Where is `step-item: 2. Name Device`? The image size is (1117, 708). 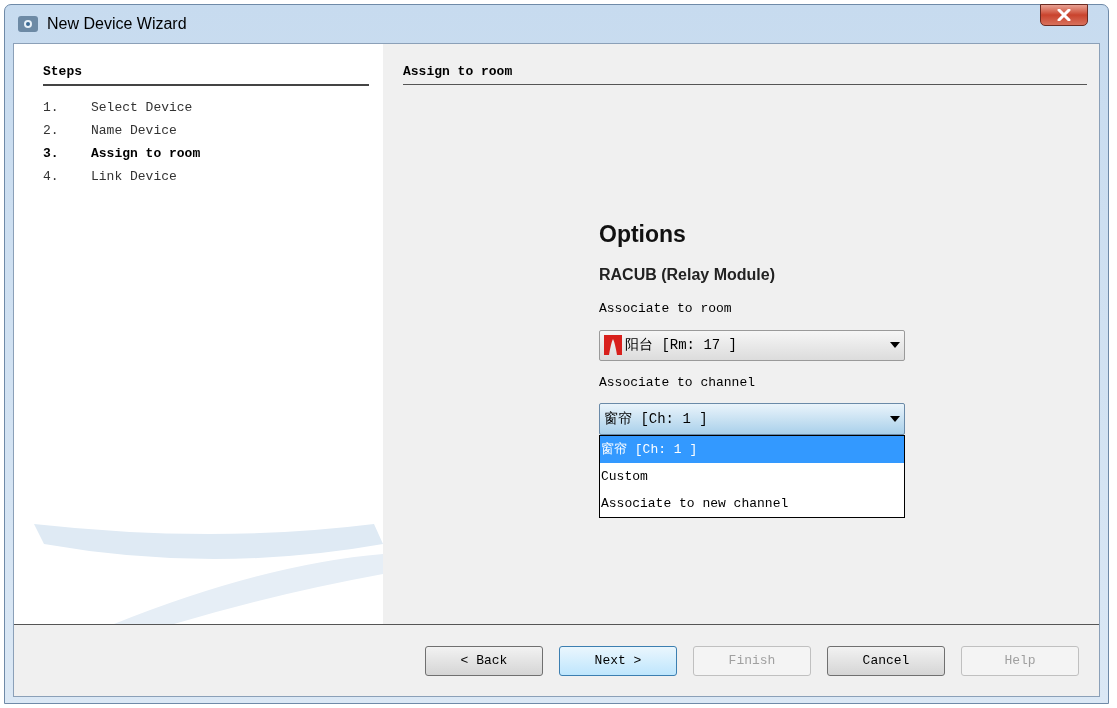
step-item: 2. Name Device is located at coordinates (110, 130).